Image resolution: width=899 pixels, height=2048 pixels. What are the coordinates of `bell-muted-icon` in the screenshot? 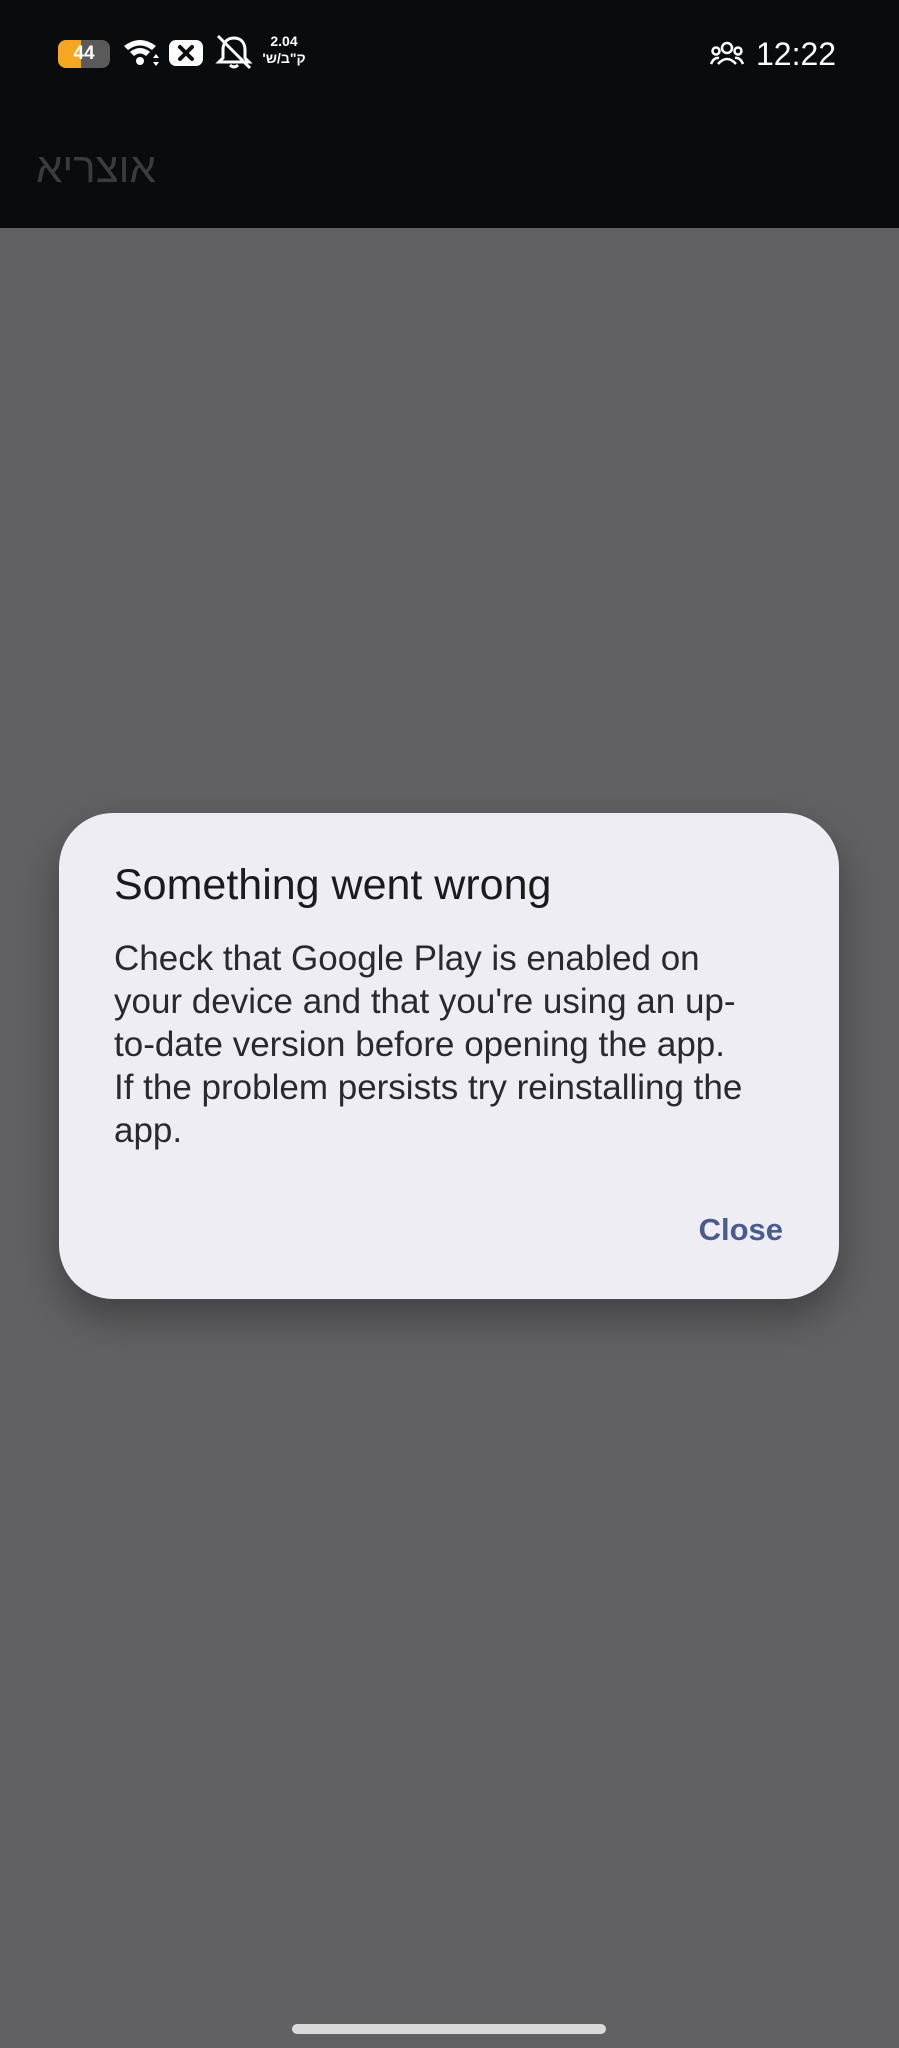 It's located at (234, 52).